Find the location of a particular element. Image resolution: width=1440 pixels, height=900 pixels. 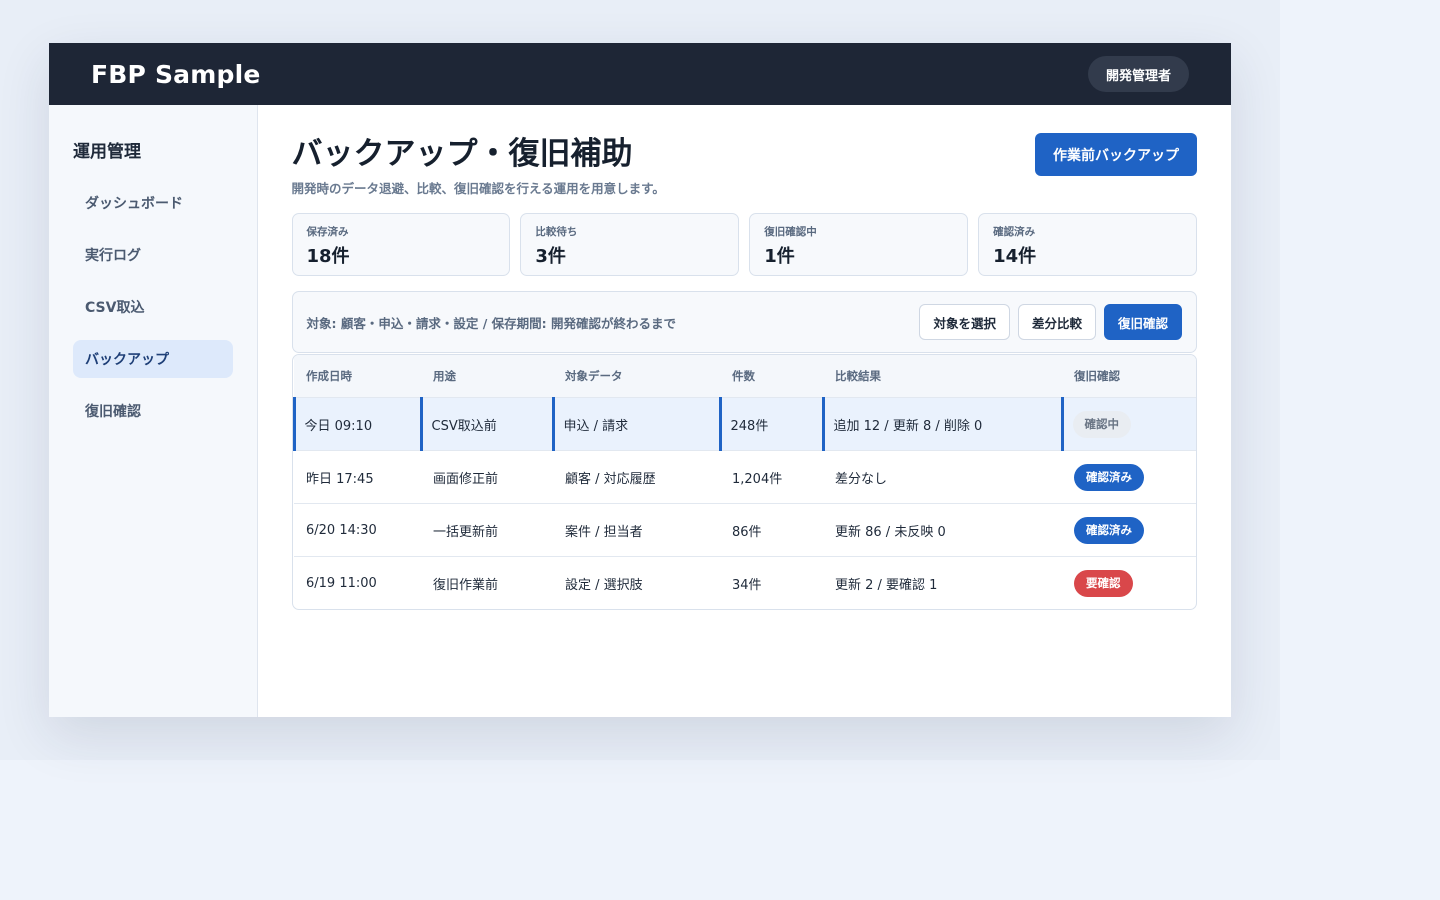

cell-purpose: CSV取込前 is located at coordinates (486, 424).